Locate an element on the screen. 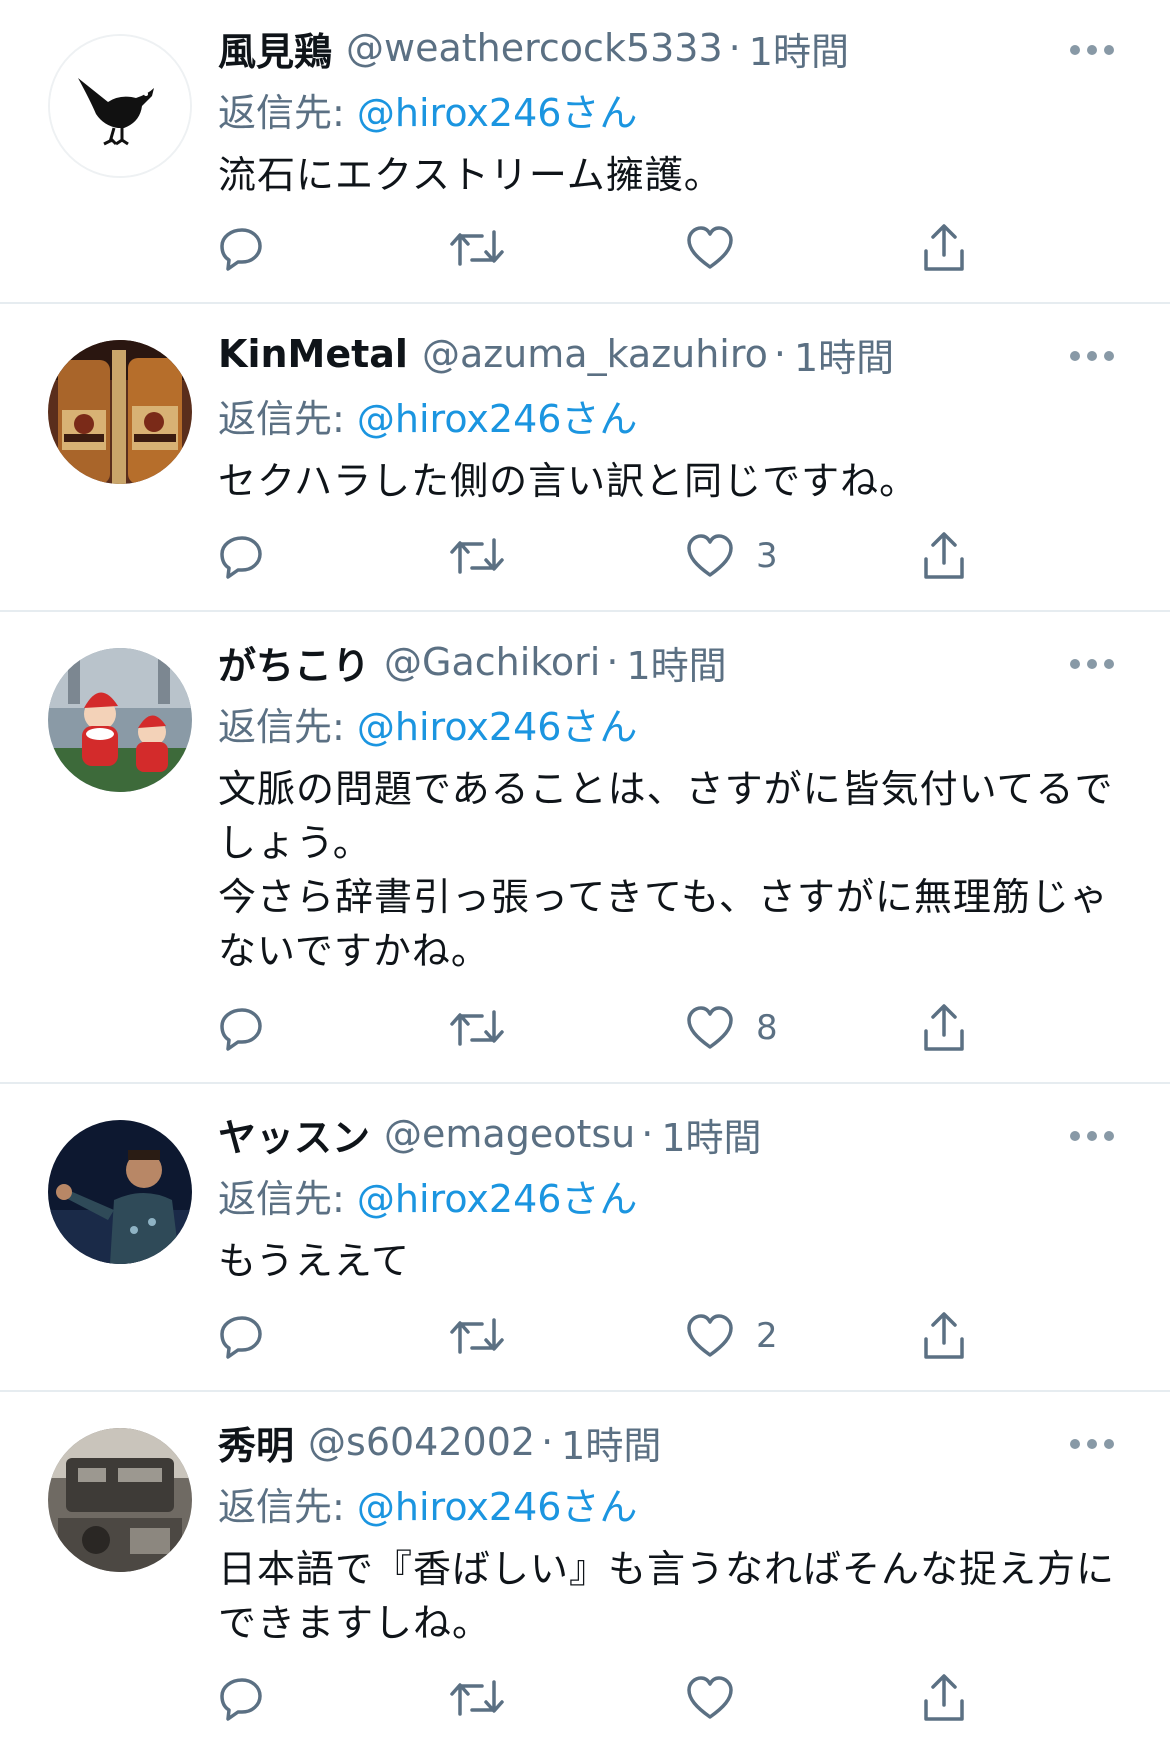  display-name: ヤッスン is located at coordinates (294, 1134).